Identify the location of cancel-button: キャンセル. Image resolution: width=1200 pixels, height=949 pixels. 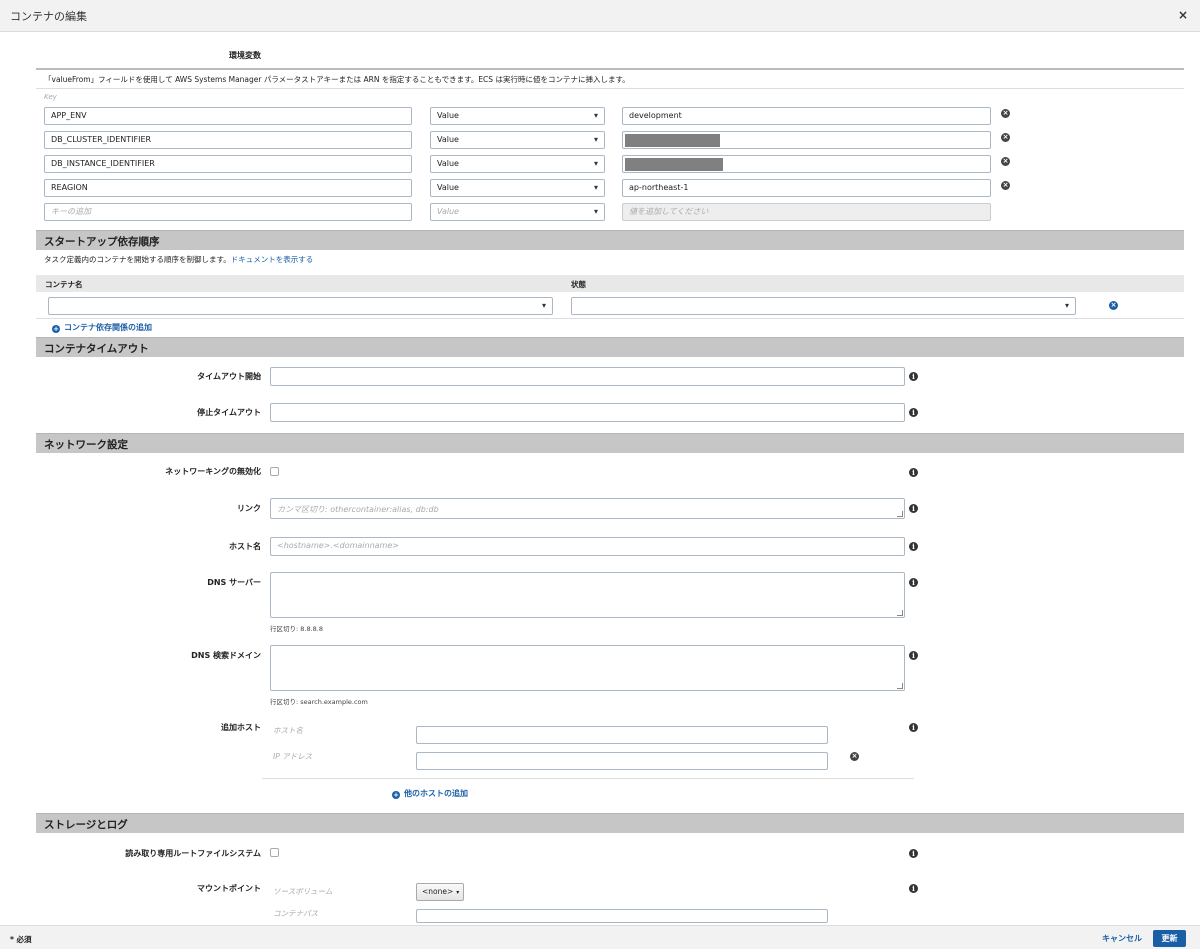
(1122, 938).